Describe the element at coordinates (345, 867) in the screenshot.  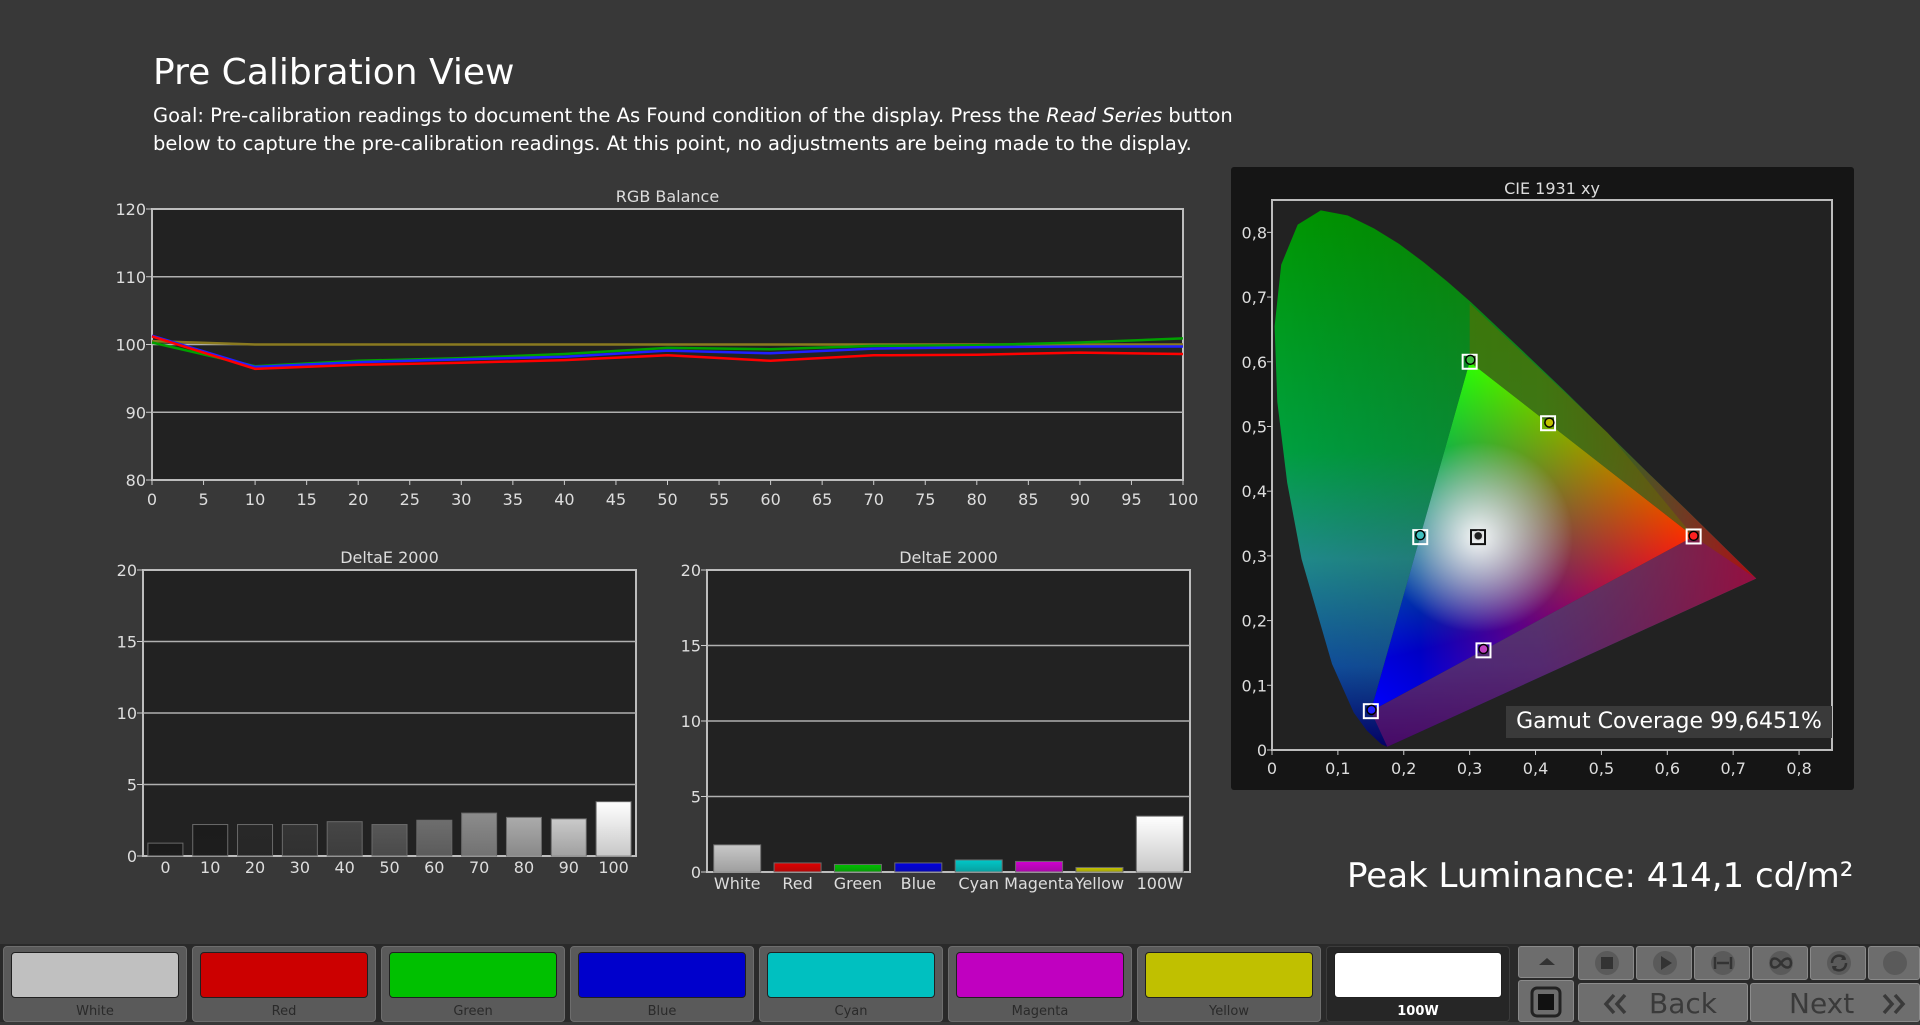
I see `x-tick-label: 40` at that location.